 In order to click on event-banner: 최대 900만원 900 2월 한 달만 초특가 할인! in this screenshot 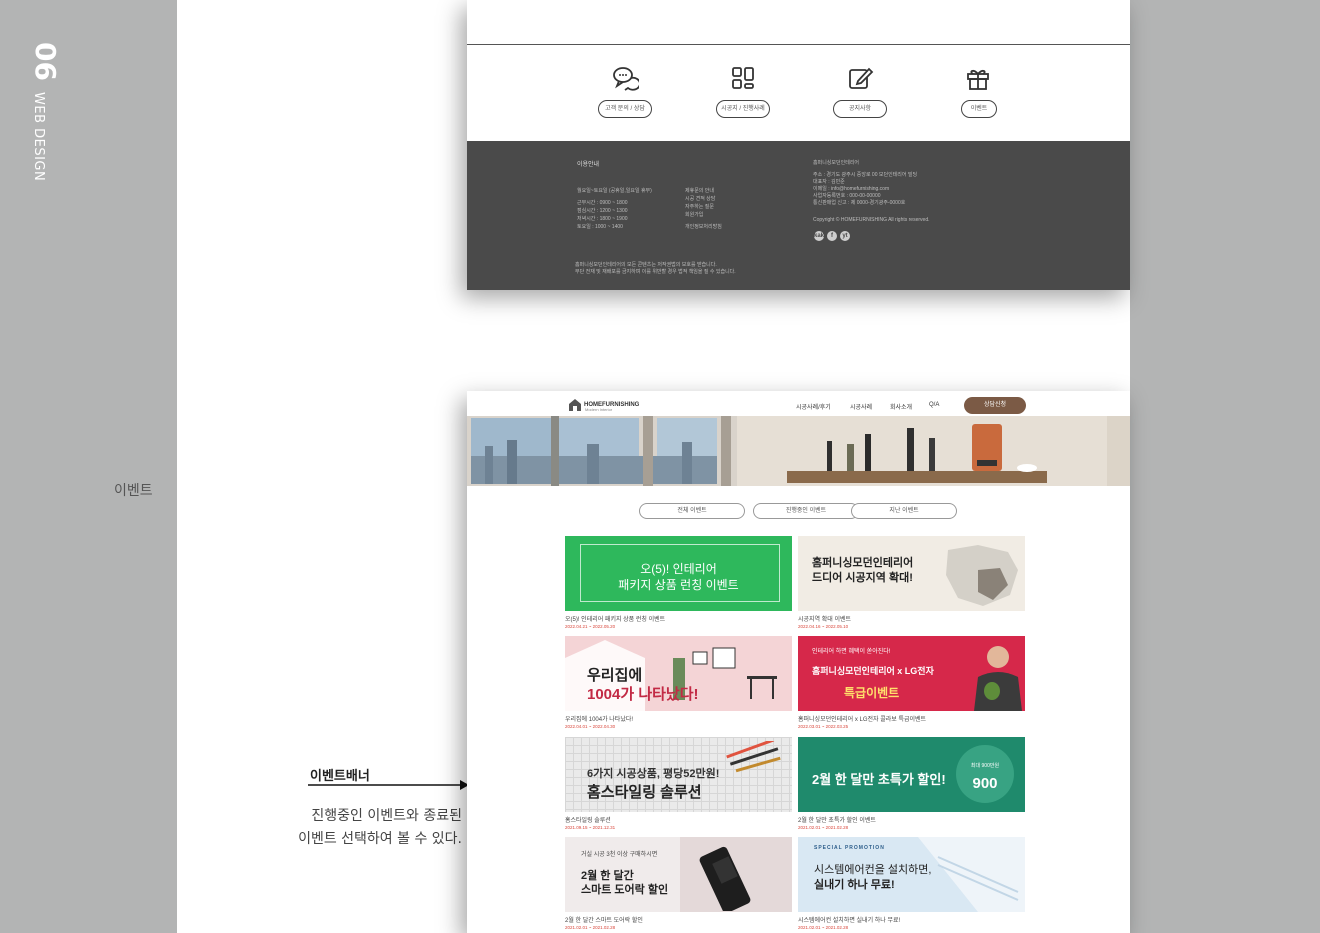, I will do `click(911, 774)`.